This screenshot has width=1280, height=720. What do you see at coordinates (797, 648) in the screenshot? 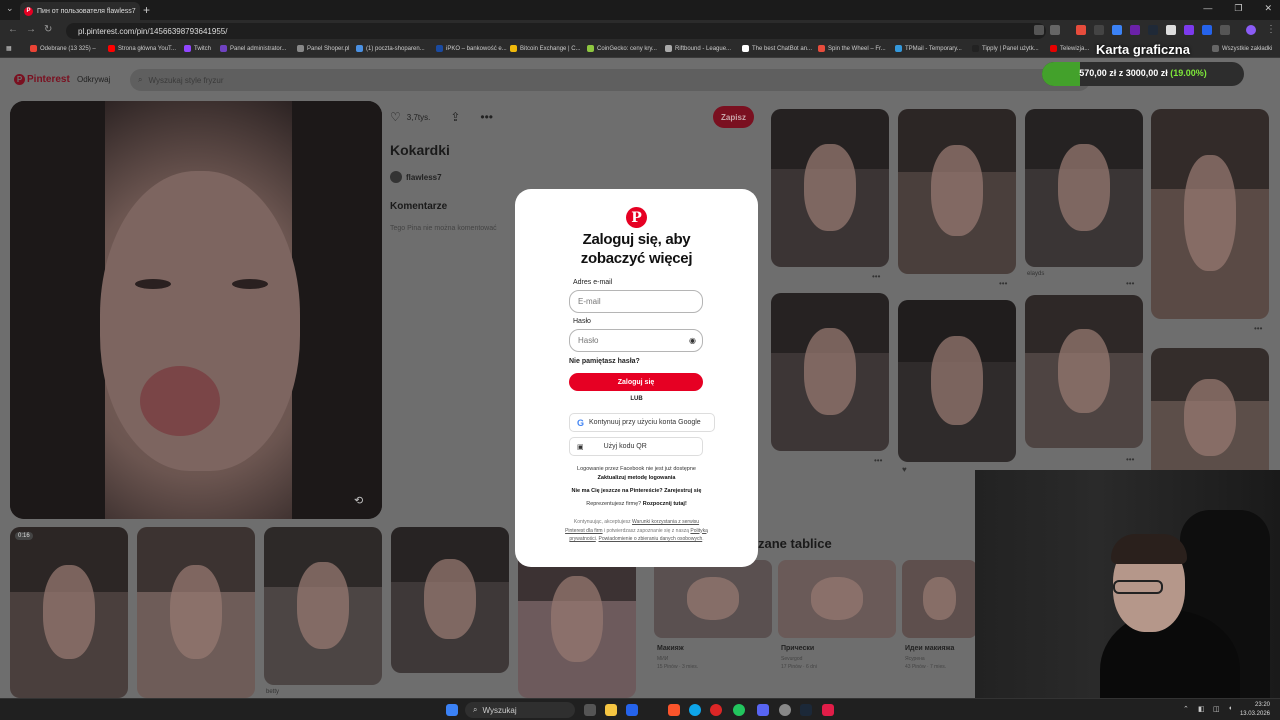
I see `board-title: Прически` at bounding box center [797, 648].